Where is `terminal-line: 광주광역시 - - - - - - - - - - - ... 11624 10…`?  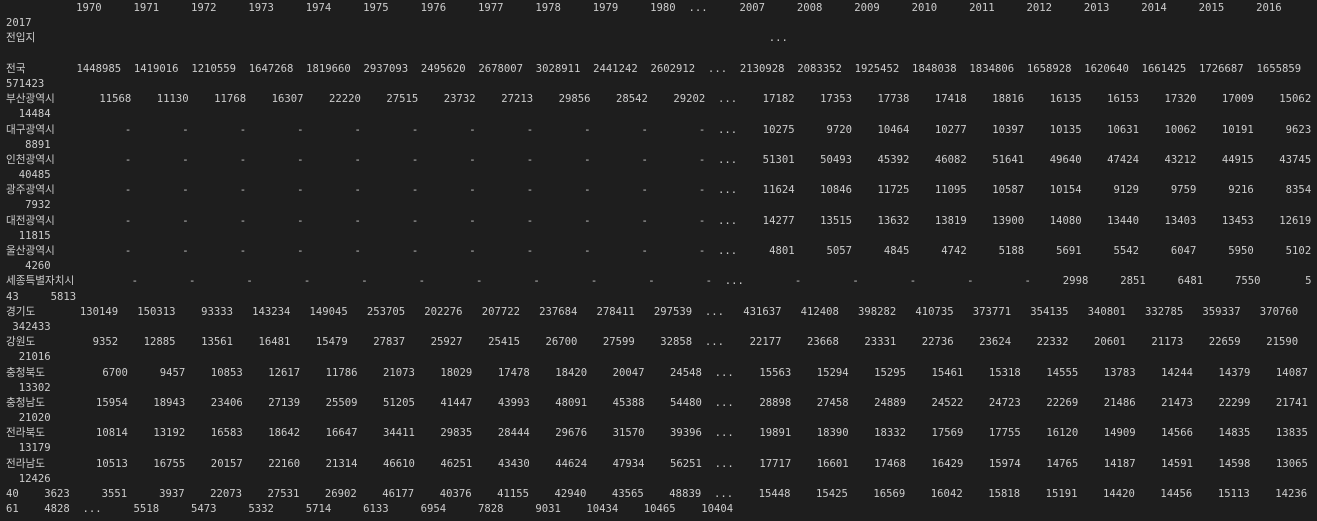 terminal-line: 광주광역시 - - - - - - - - - - - ... 11624 10… is located at coordinates (658, 190).